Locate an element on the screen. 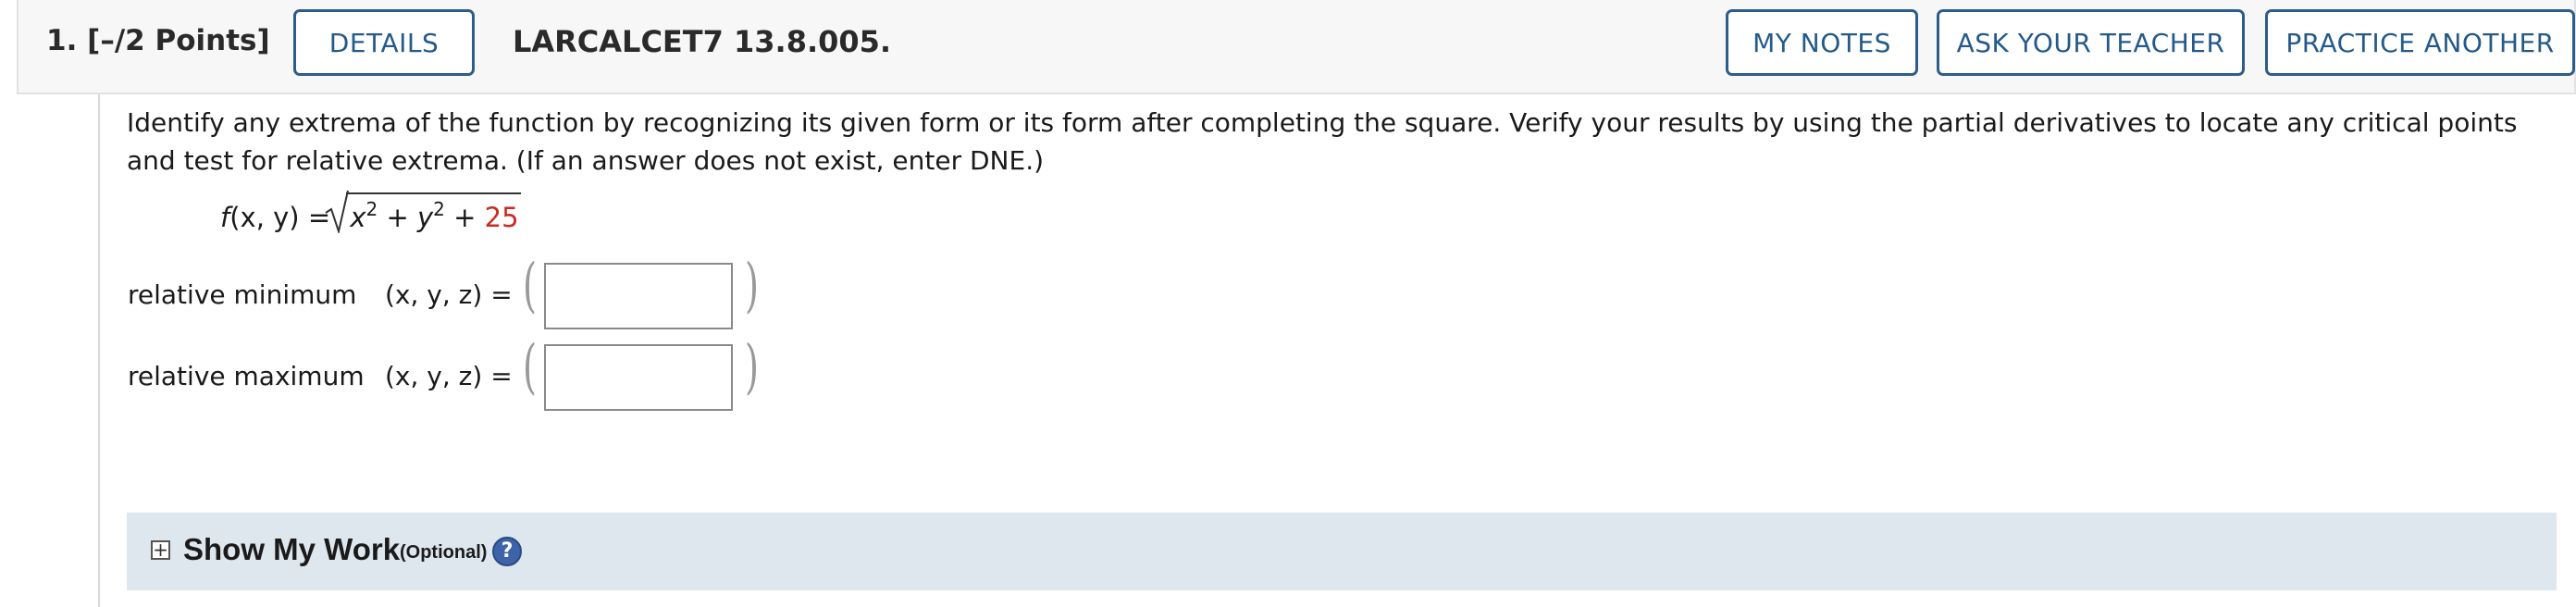 The height and width of the screenshot is (607, 2576). question-number-points: 1. [–/2 Points] is located at coordinates (158, 40).